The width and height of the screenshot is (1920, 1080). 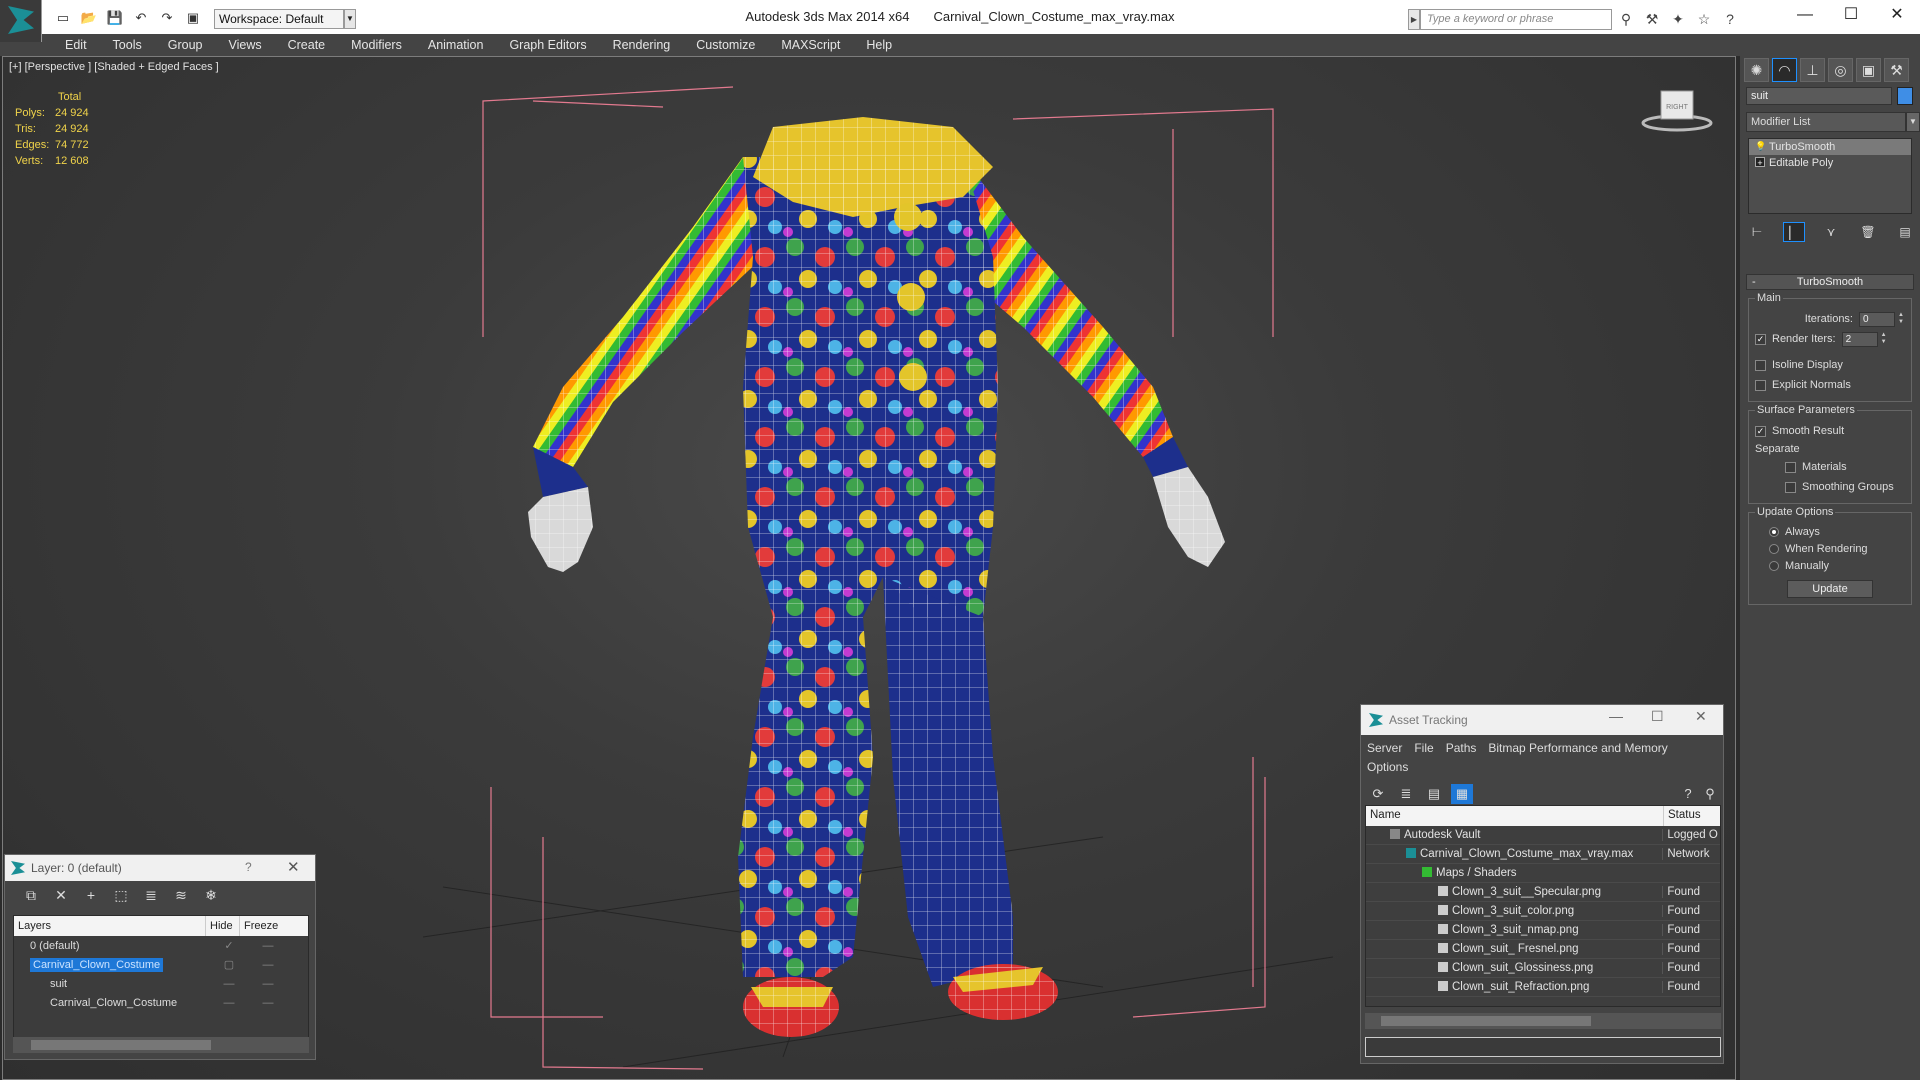 What do you see at coordinates (1774, 531) in the screenshot?
I see `always-radio` at bounding box center [1774, 531].